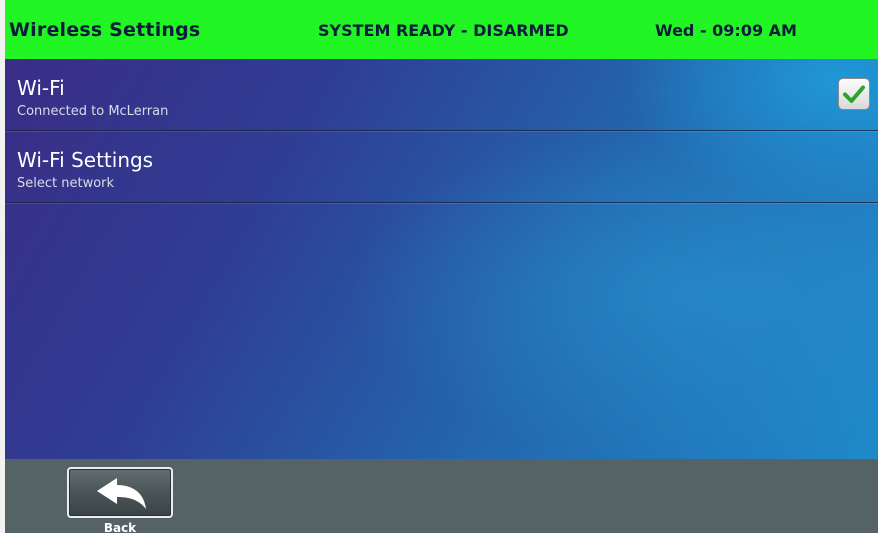 The height and width of the screenshot is (533, 878). What do you see at coordinates (105, 30) in the screenshot?
I see `page-title: Wireless Settings` at bounding box center [105, 30].